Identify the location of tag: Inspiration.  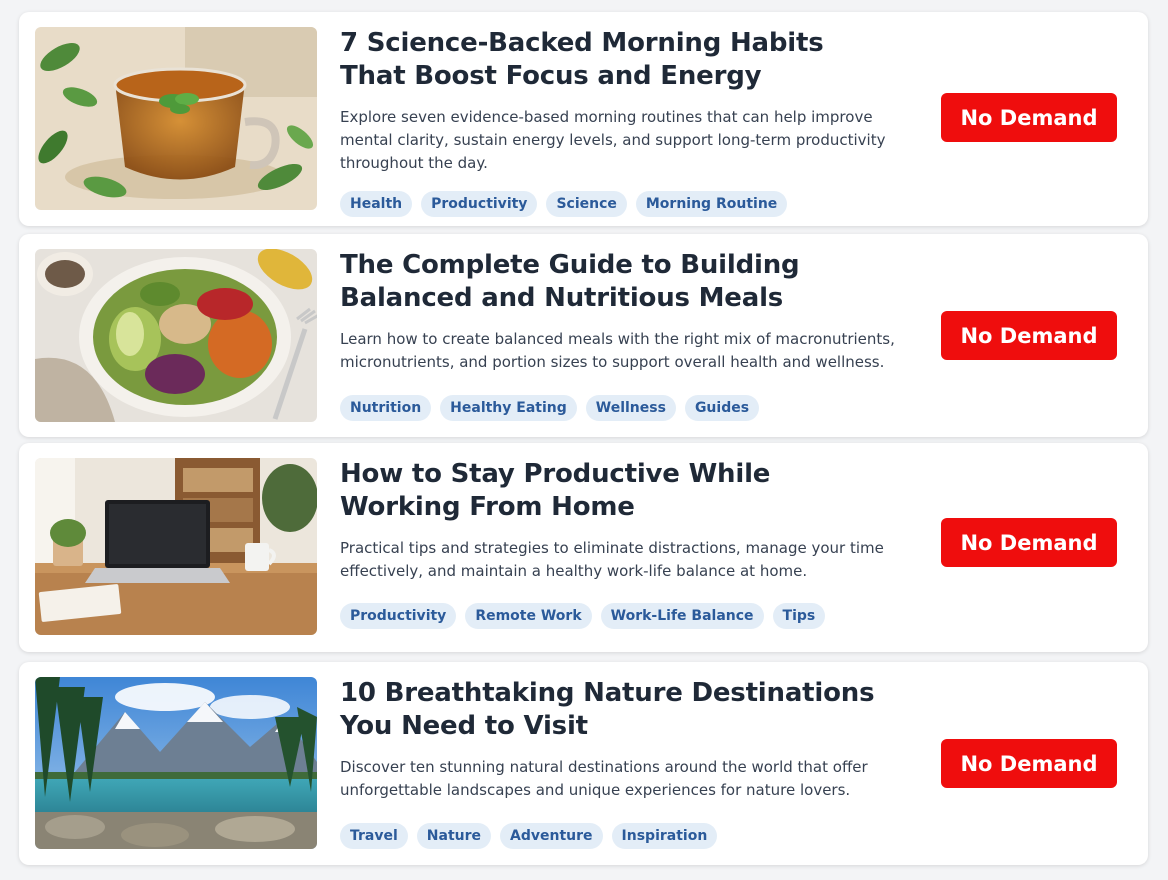
(664, 836).